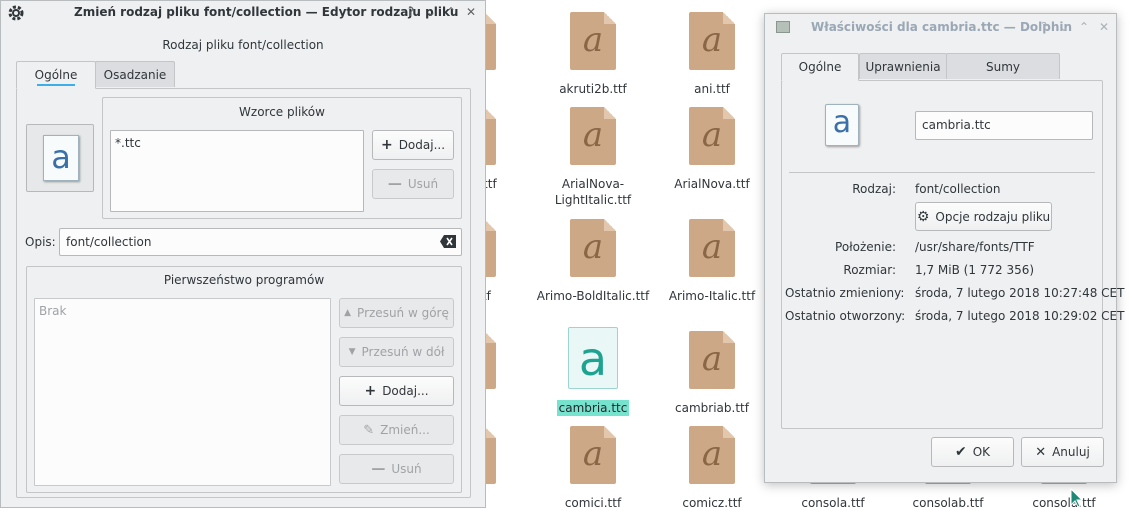 The width and height of the screenshot is (1142, 511). I want to click on clear-input-icon, so click(448, 241).